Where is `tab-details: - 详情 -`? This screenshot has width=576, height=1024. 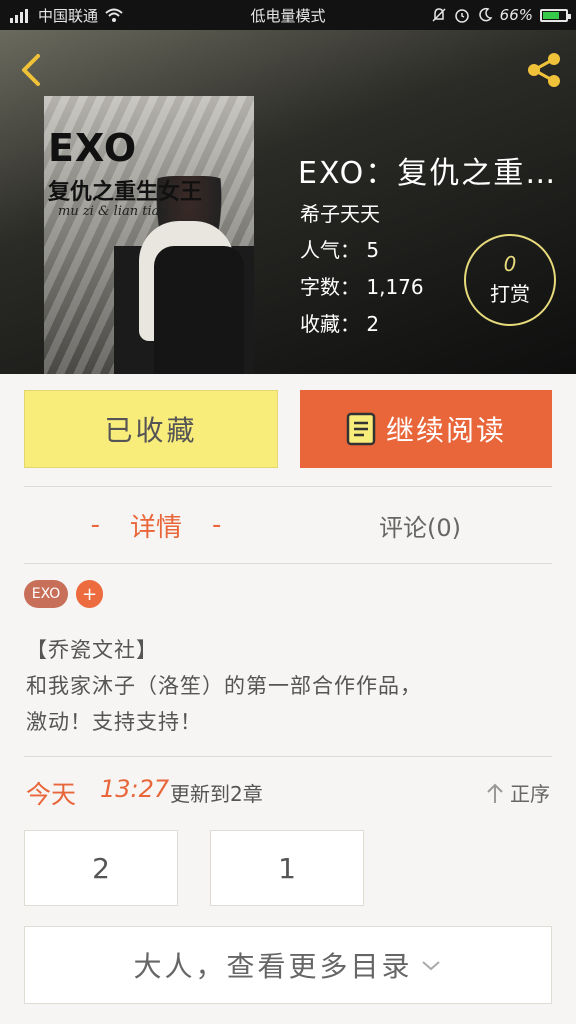
tab-details: - 详情 - is located at coordinates (156, 525).